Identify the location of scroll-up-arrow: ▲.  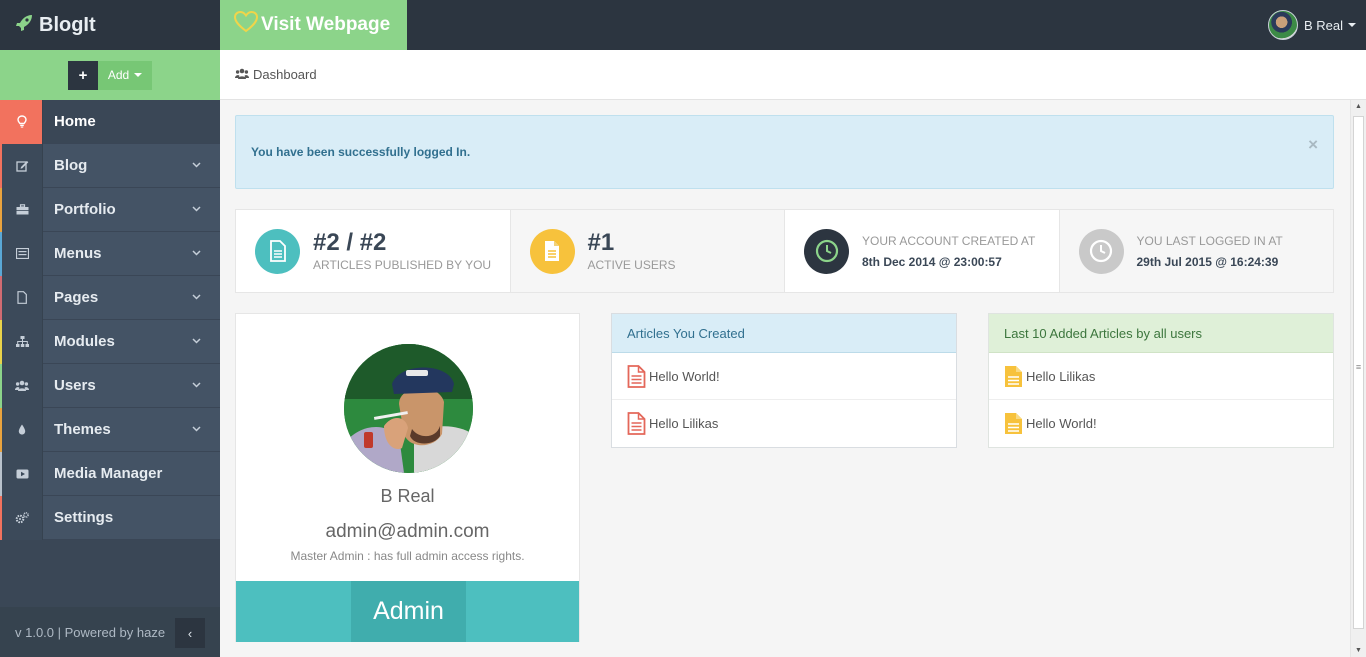
(1358, 106).